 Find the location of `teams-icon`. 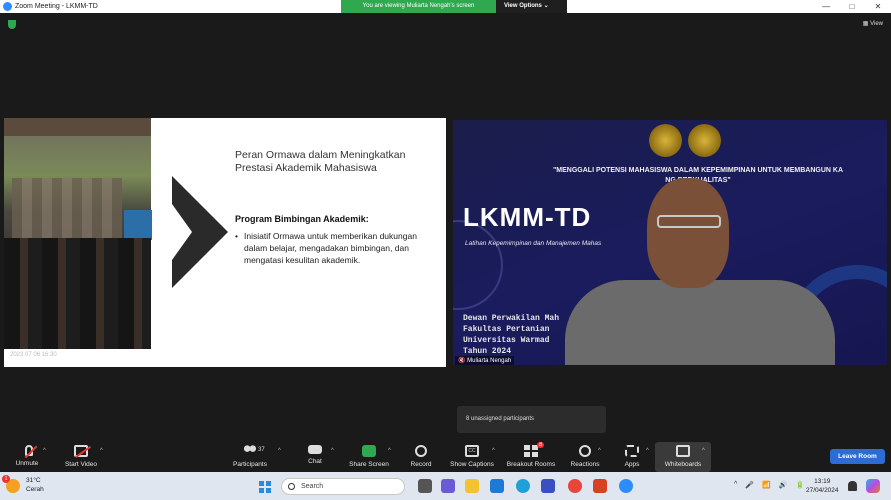

teams-icon is located at coordinates (448, 486).